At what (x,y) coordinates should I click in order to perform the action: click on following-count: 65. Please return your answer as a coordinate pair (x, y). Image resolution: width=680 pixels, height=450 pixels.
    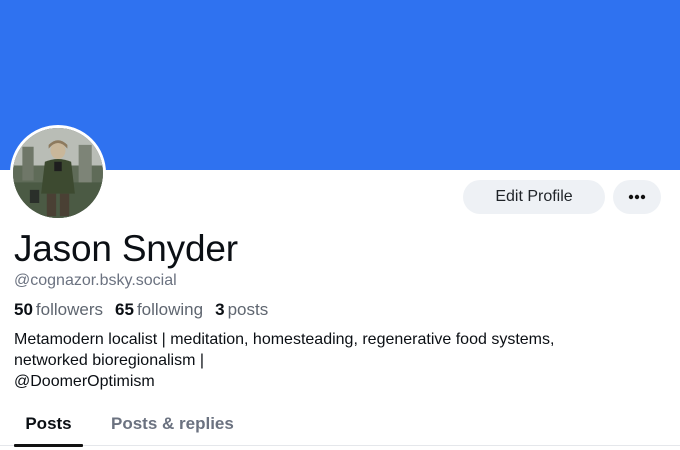
    Looking at the image, I should click on (124, 309).